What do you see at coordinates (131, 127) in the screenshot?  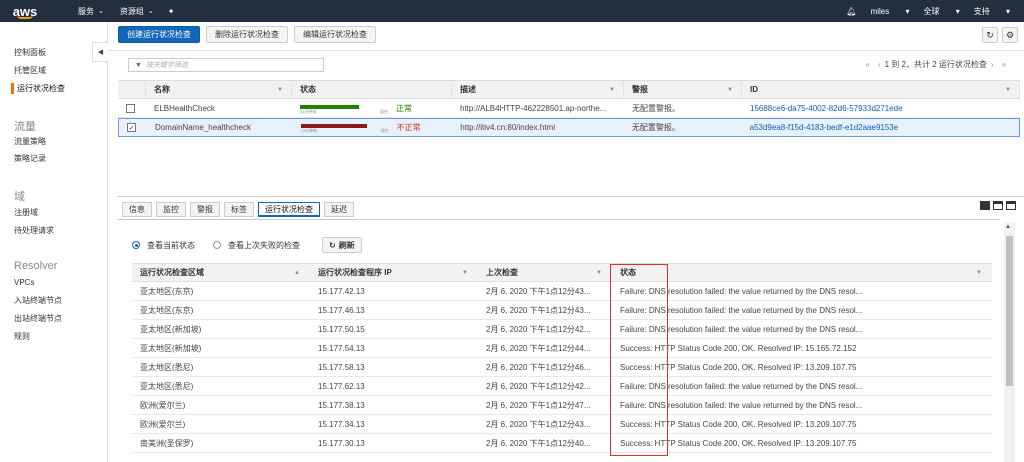 I see `row-checkbox-checked: ✓` at bounding box center [131, 127].